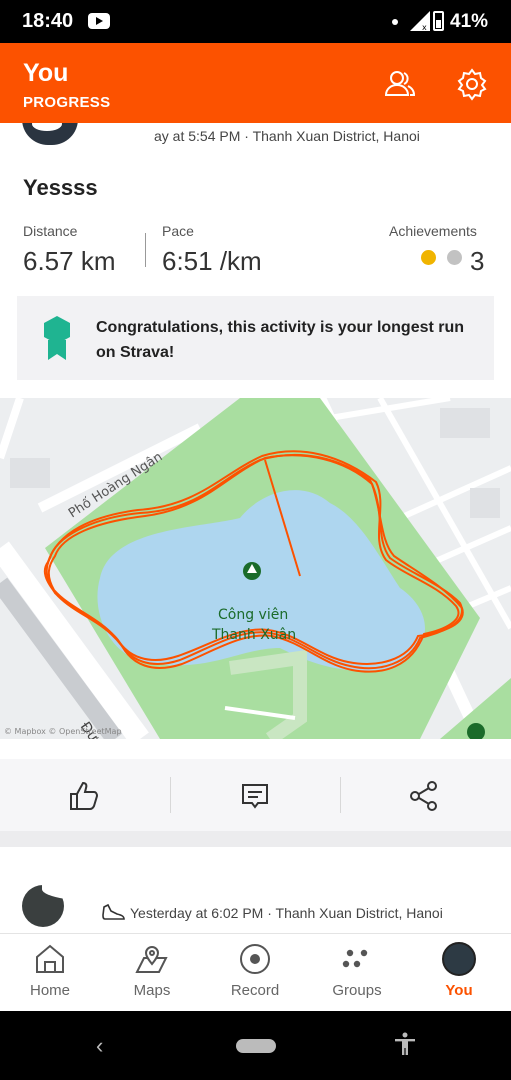  I want to click on page-subtitle-progress: PROGRESS, so click(66, 102).